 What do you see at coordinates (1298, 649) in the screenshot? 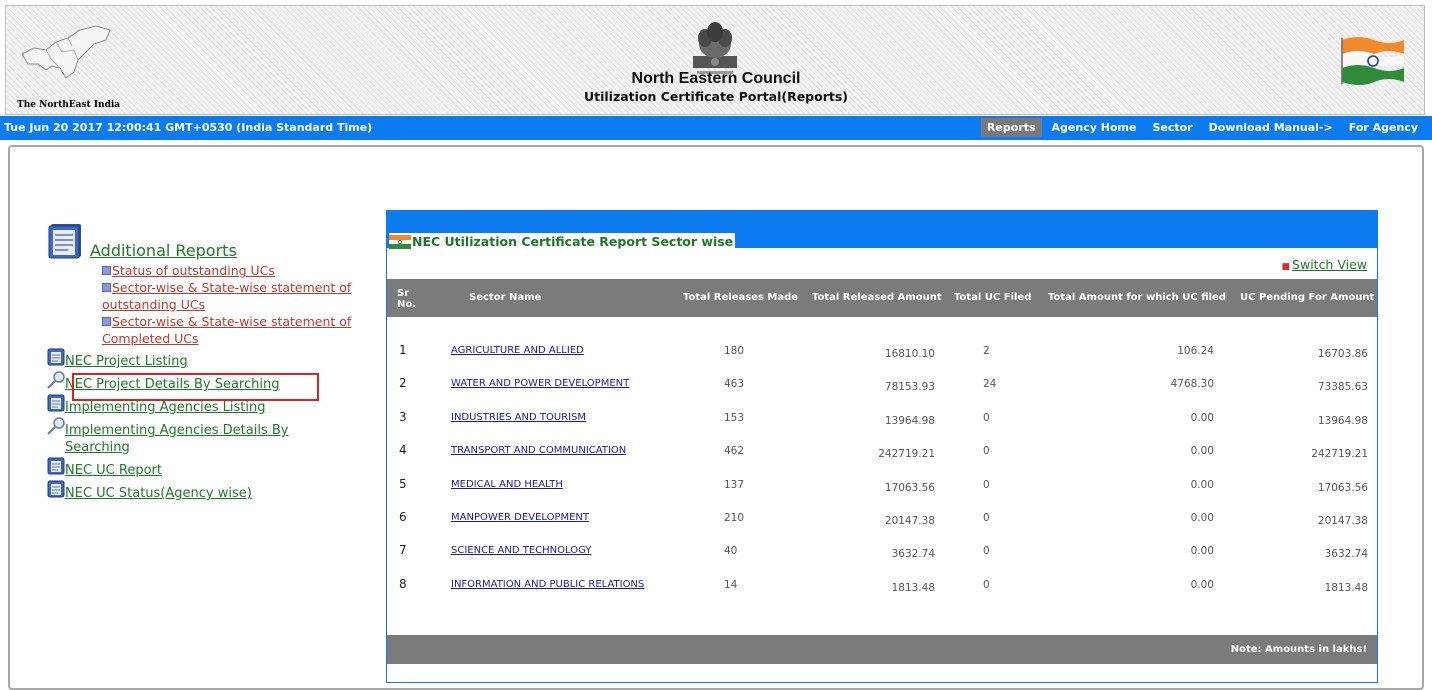
I see `amounts-note: Note: Amounts in lakhs!` at bounding box center [1298, 649].